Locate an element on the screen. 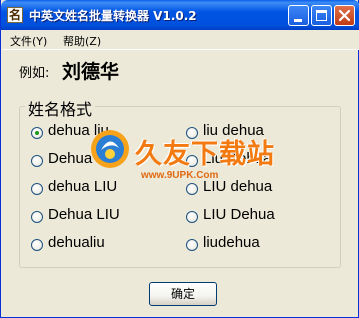 This screenshot has width=359, height=318. close-button is located at coordinates (344, 15).